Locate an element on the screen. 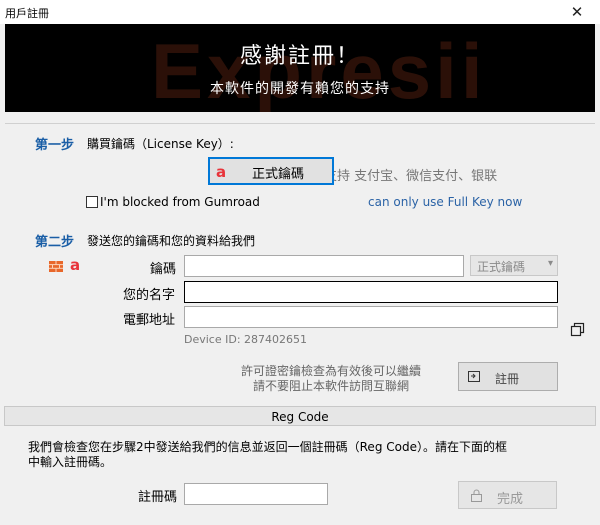 The image size is (600, 525). register-button: 註冊 is located at coordinates (508, 376).